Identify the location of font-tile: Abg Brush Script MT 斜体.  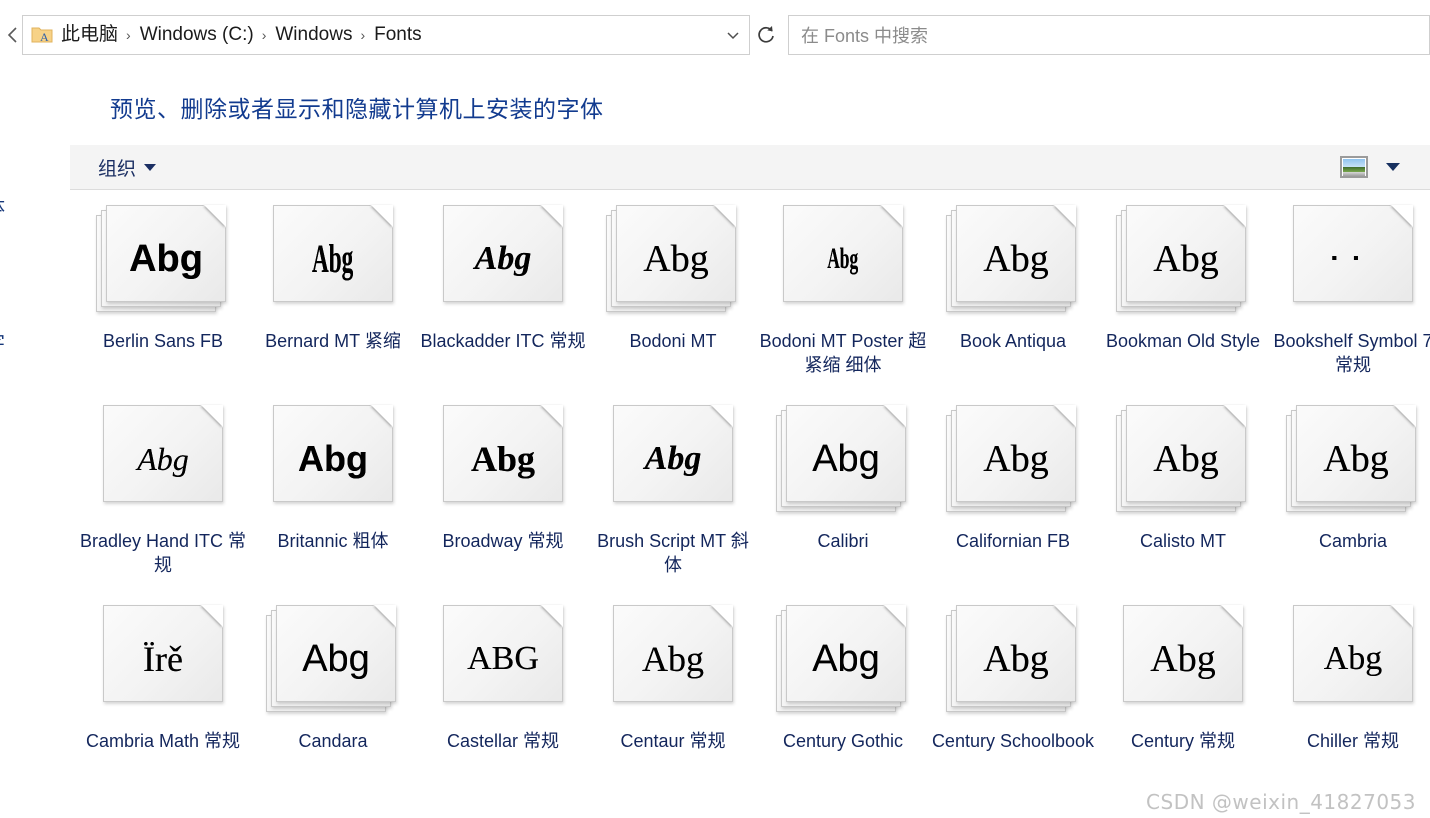
(673, 499).